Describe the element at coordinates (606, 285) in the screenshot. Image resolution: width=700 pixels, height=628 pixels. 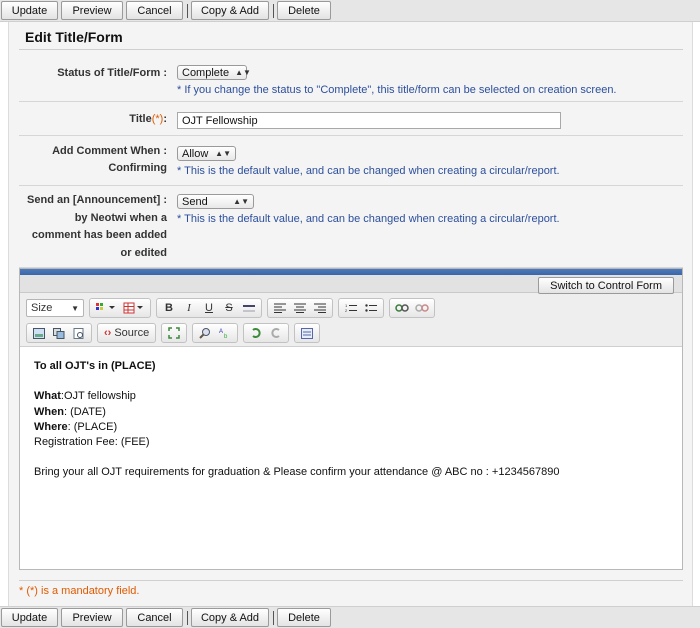
I see `switch-to-control-form-button: Switch to Control Form` at that location.